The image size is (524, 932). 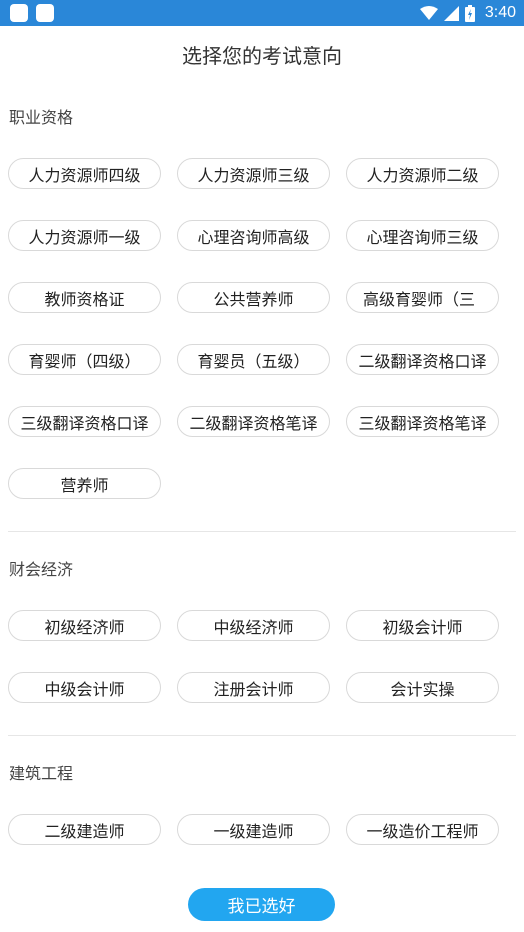 What do you see at coordinates (422, 421) in the screenshot?
I see `exam-chip: 三级翻译资格笔译` at bounding box center [422, 421].